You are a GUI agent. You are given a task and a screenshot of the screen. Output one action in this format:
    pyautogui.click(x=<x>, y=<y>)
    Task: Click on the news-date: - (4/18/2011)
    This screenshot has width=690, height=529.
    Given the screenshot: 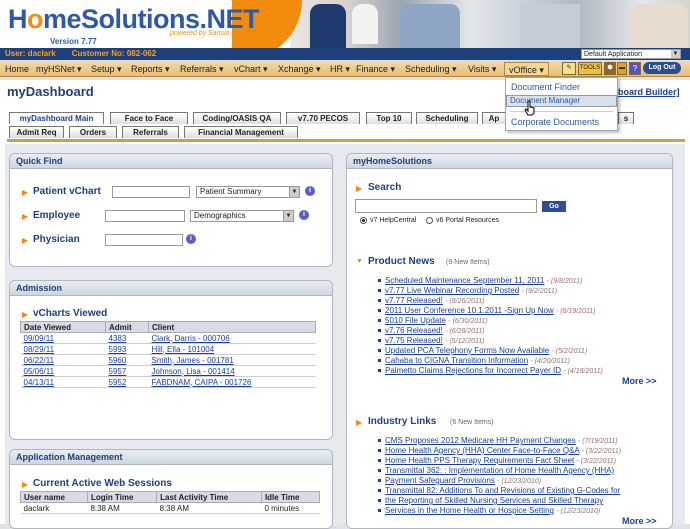 What is the action you would take?
    pyautogui.click(x=583, y=371)
    